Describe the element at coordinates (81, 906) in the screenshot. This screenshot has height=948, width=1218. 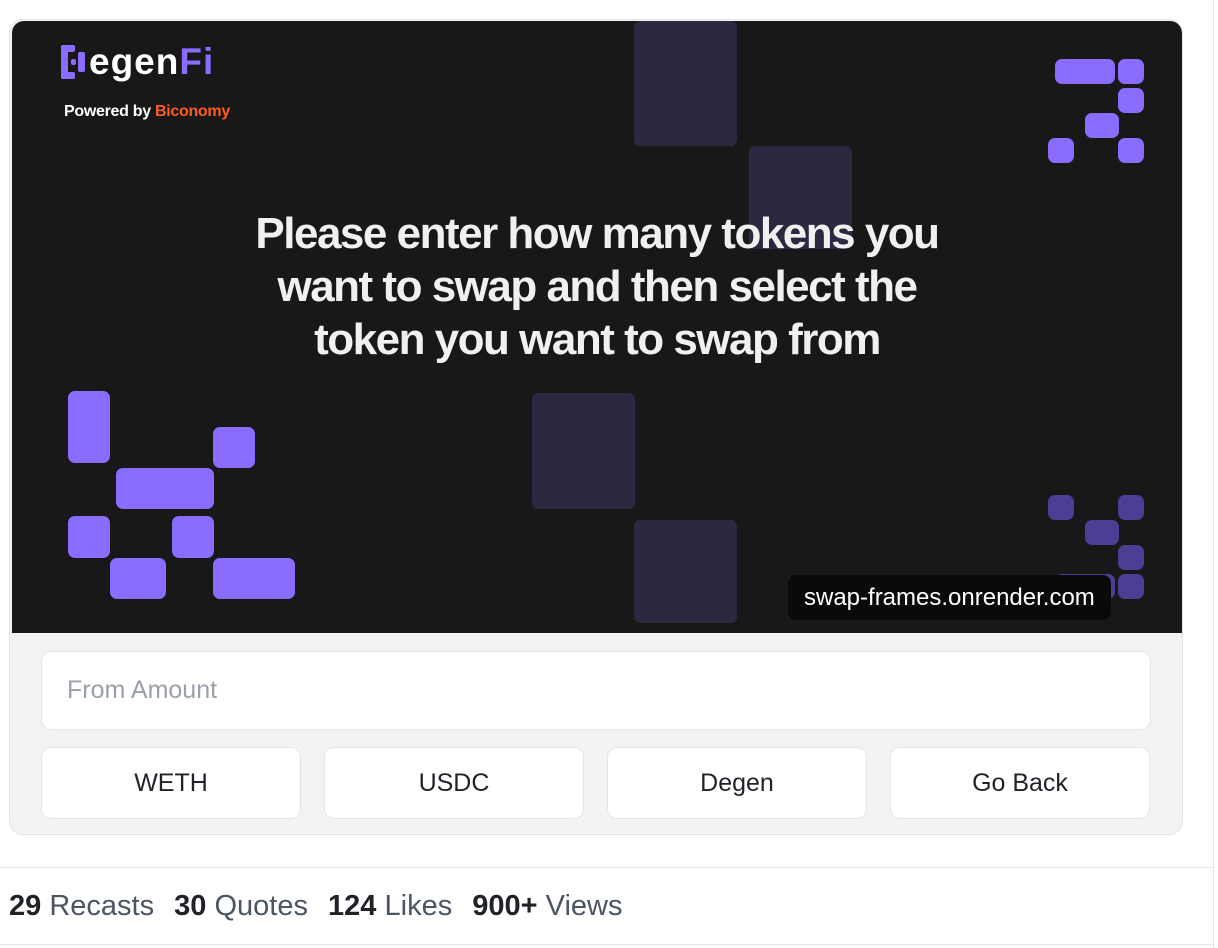
I see `recasts-stat: 29 Recasts` at that location.